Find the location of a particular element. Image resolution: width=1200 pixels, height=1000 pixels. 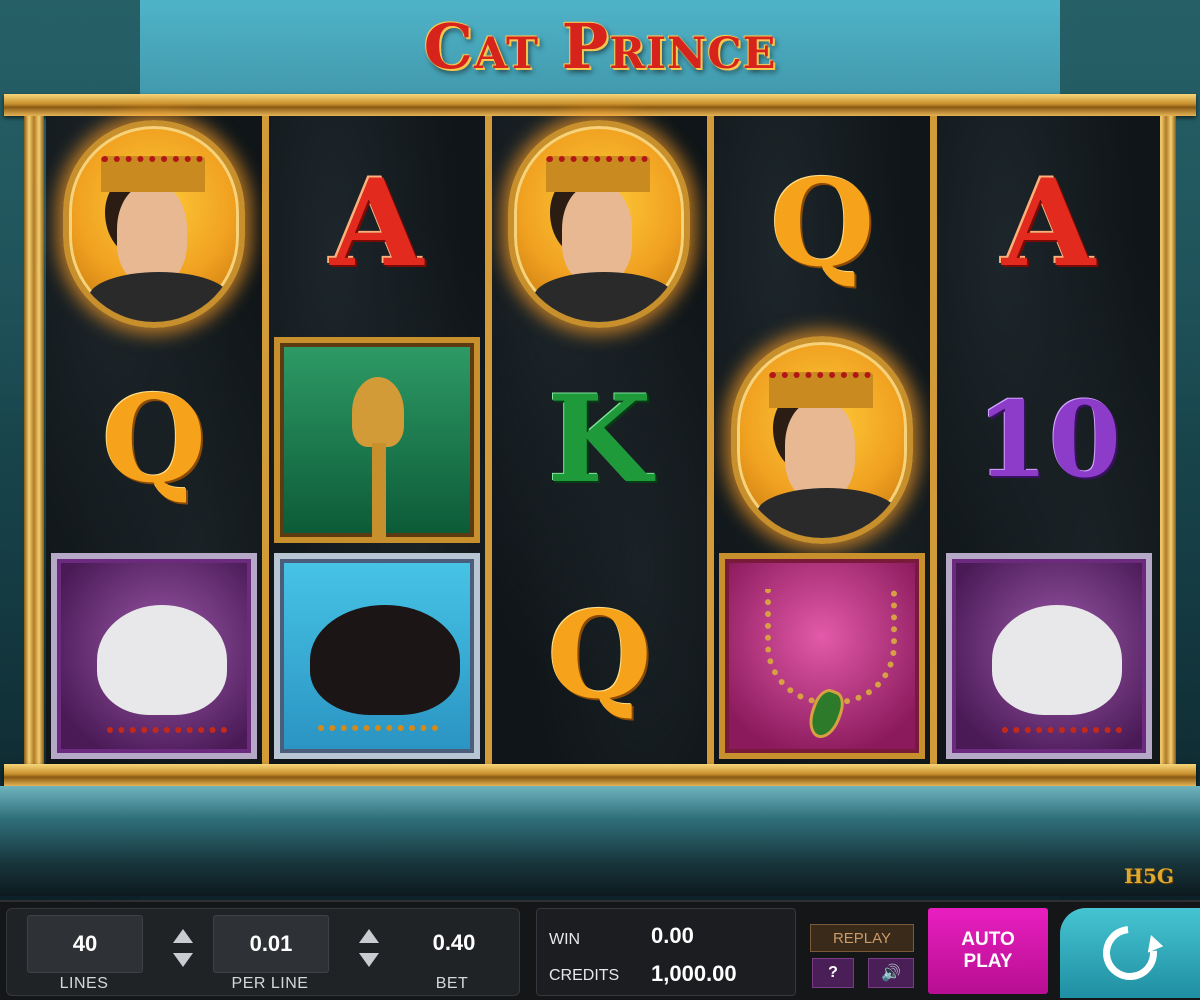

lines-label: LINES is located at coordinates (84, 983).